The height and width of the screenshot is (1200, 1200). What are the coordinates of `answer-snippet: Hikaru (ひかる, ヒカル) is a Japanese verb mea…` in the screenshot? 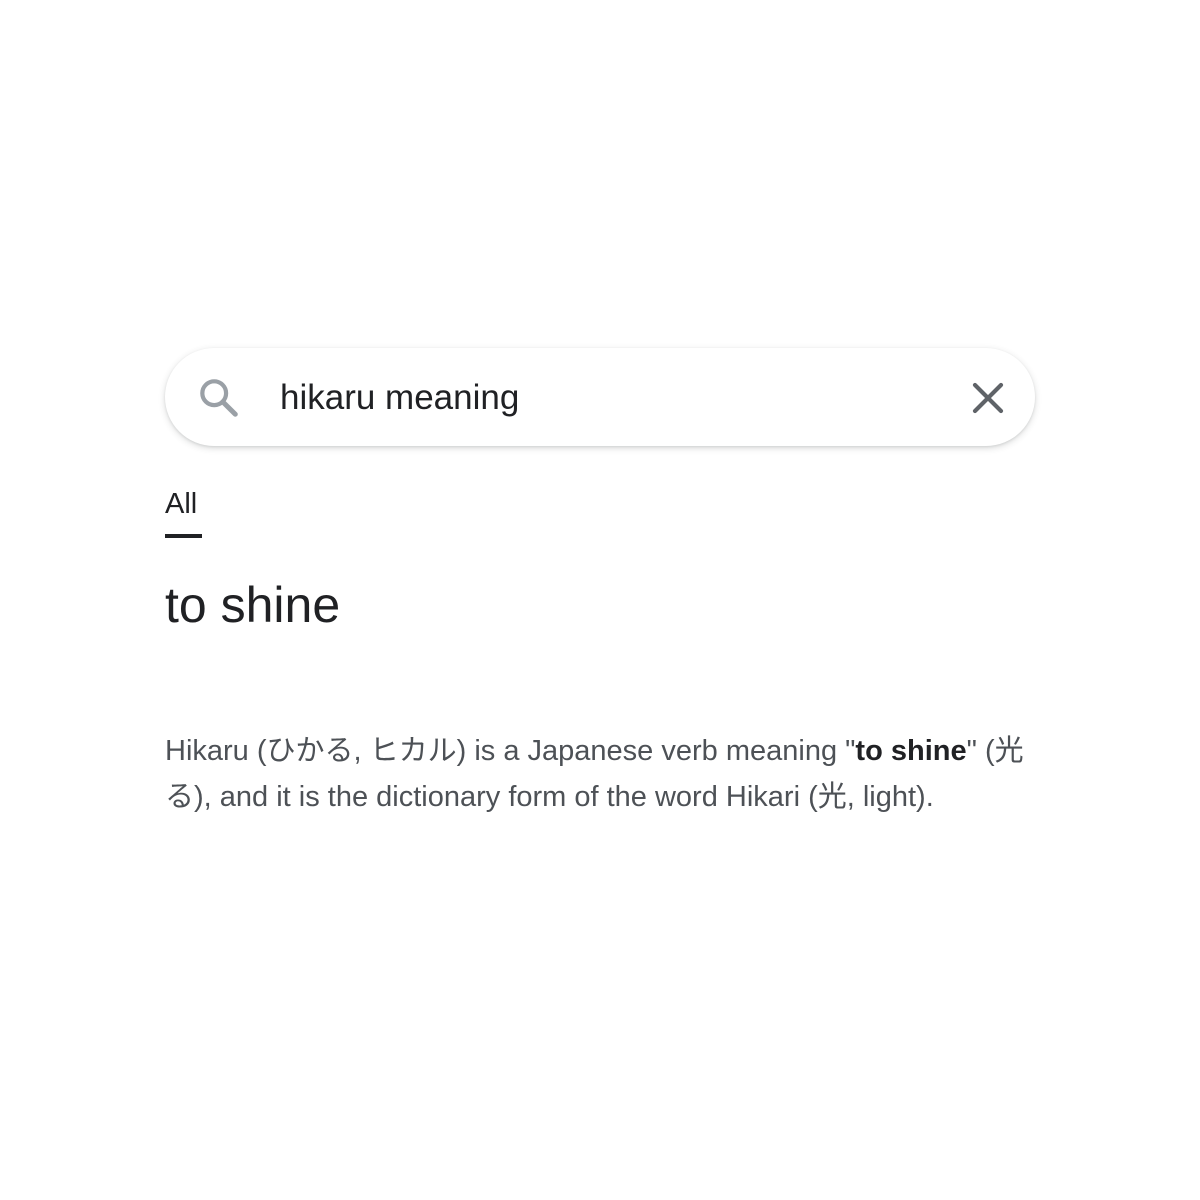 It's located at (600, 774).